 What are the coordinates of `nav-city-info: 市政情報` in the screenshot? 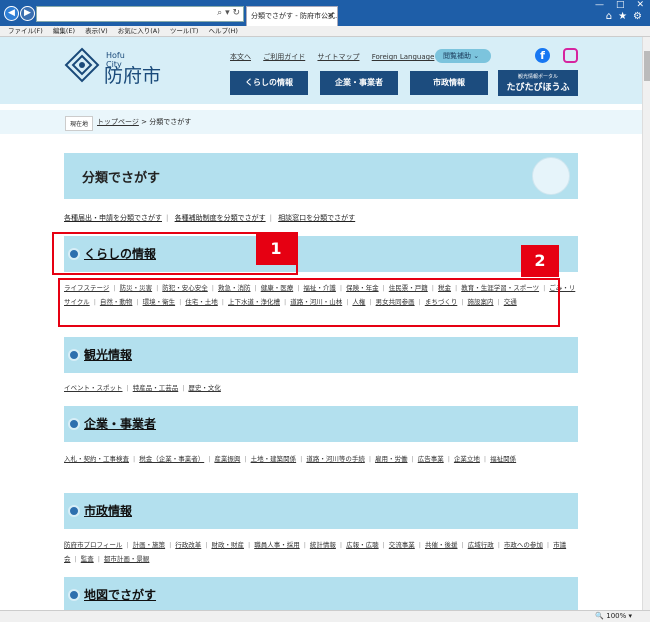 It's located at (449, 83).